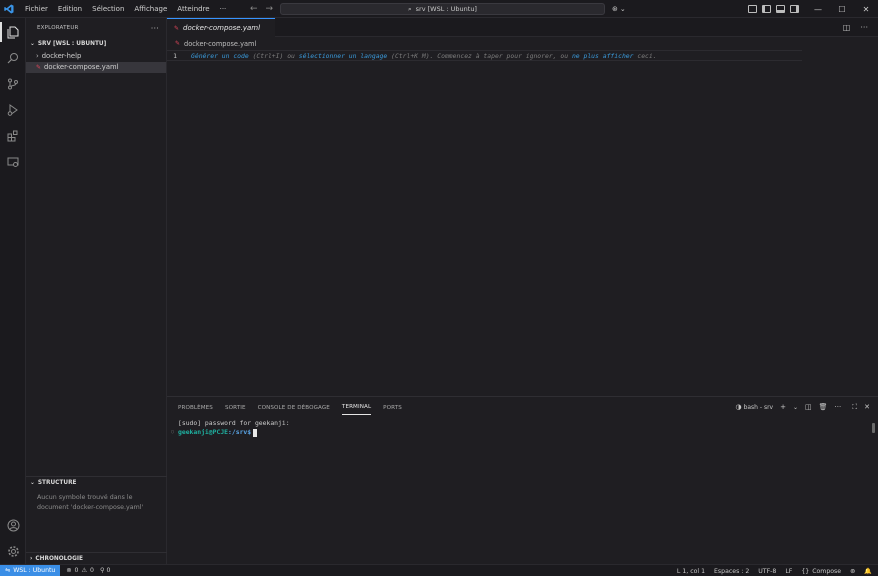 The image size is (878, 576). Describe the element at coordinates (270, 9) in the screenshot. I see `forward-arrow-icon: →` at that location.